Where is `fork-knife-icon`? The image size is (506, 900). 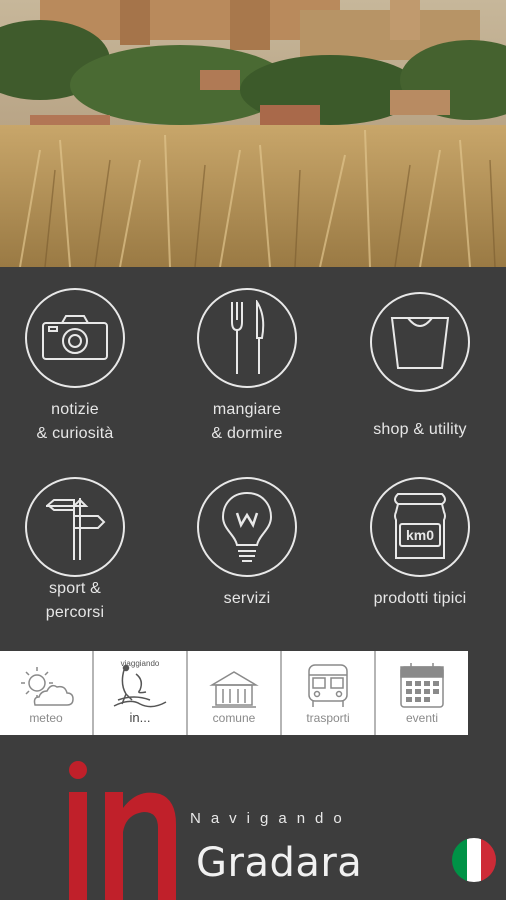
fork-knife-icon is located at coordinates (247, 338).